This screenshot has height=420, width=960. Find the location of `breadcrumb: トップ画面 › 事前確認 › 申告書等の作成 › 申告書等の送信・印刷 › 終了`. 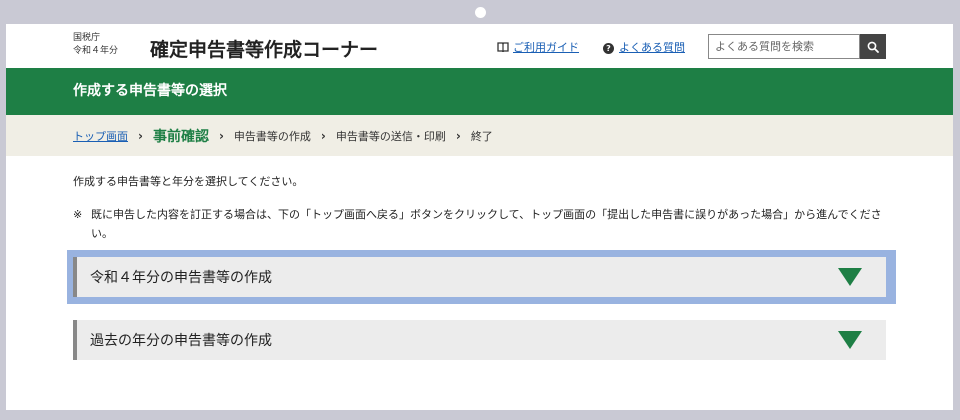

breadcrumb: トップ画面 › 事前確認 › 申告書等の作成 › 申告書等の送信・印刷 › 終了 is located at coordinates (479, 135).